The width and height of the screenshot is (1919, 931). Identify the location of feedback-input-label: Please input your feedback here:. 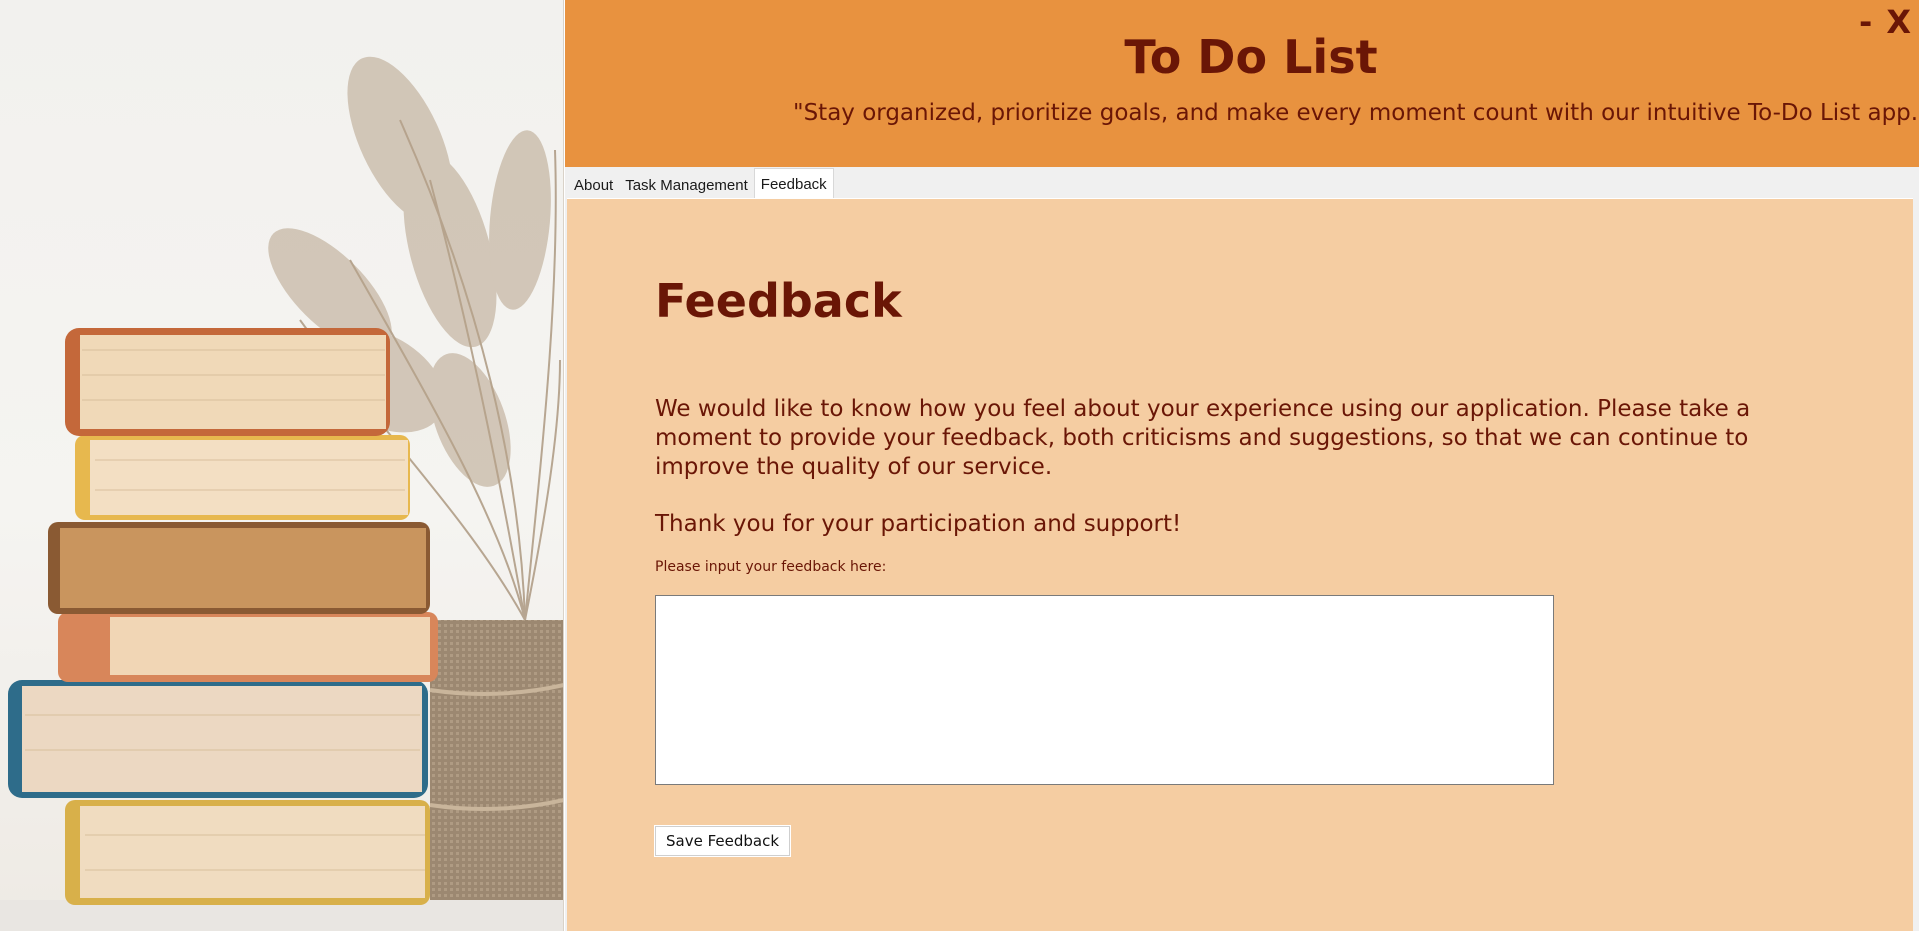
(771, 567).